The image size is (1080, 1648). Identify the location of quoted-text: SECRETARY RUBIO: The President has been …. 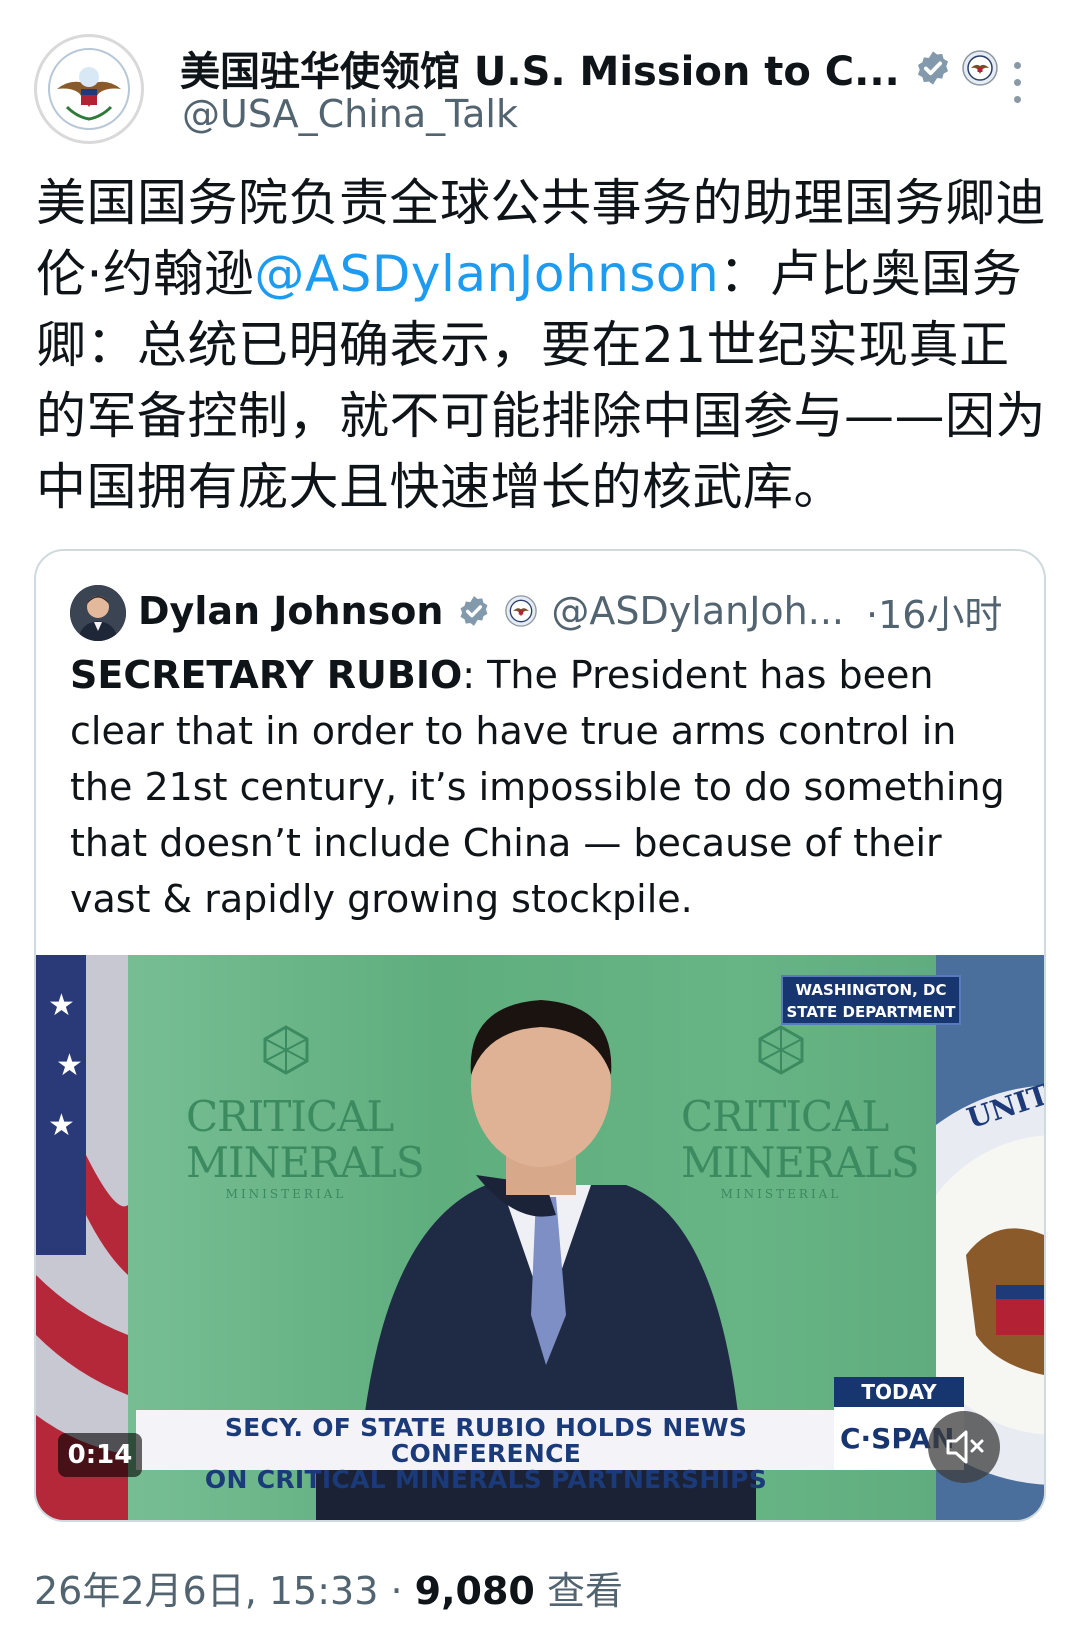
(540, 787).